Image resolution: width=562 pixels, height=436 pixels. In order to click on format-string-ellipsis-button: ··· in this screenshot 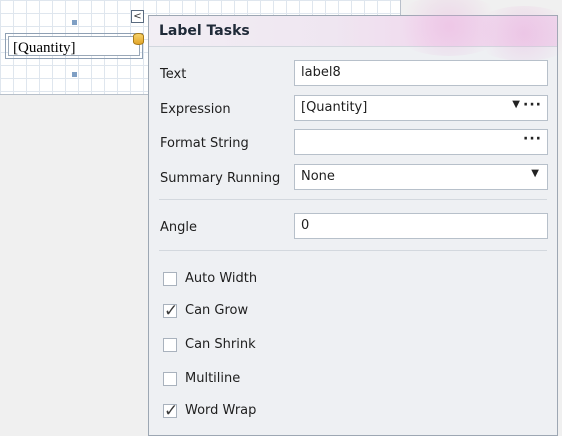, I will do `click(532, 139)`.